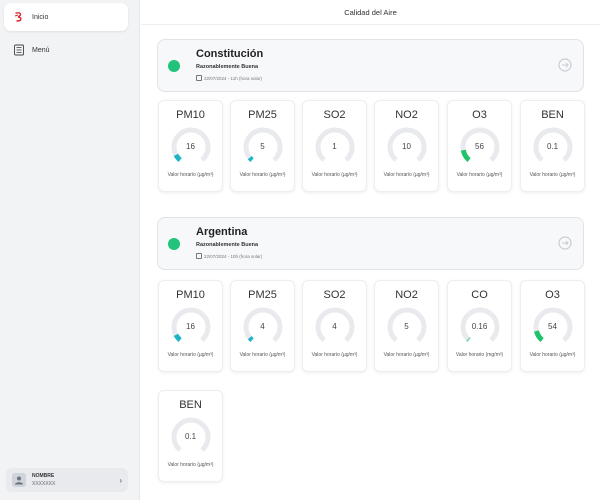 This screenshot has height=500, width=600. I want to click on metric-value: 56, so click(479, 146).